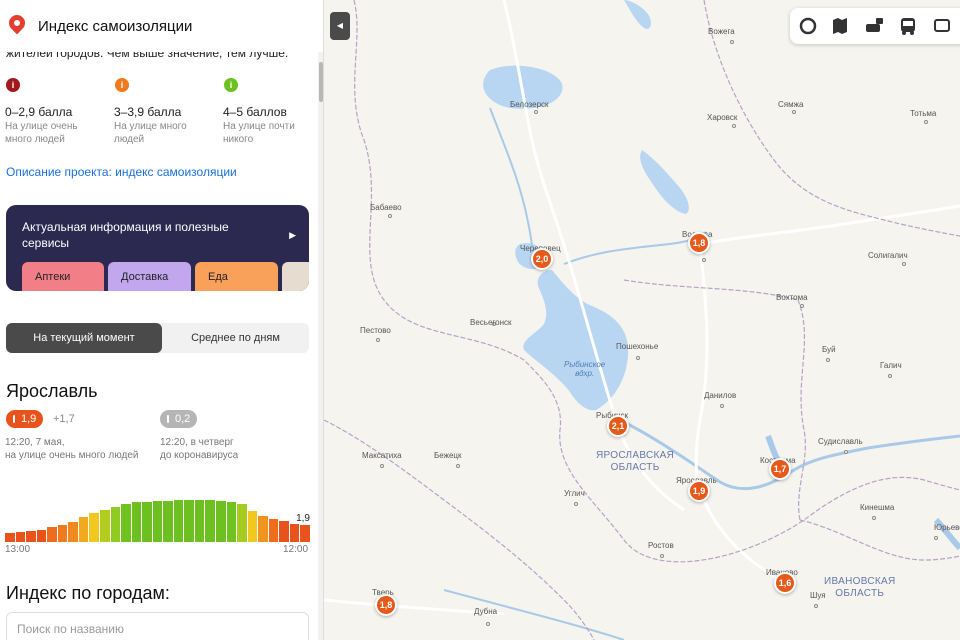  I want to click on legend-desc: На улице много людей, so click(150, 133).